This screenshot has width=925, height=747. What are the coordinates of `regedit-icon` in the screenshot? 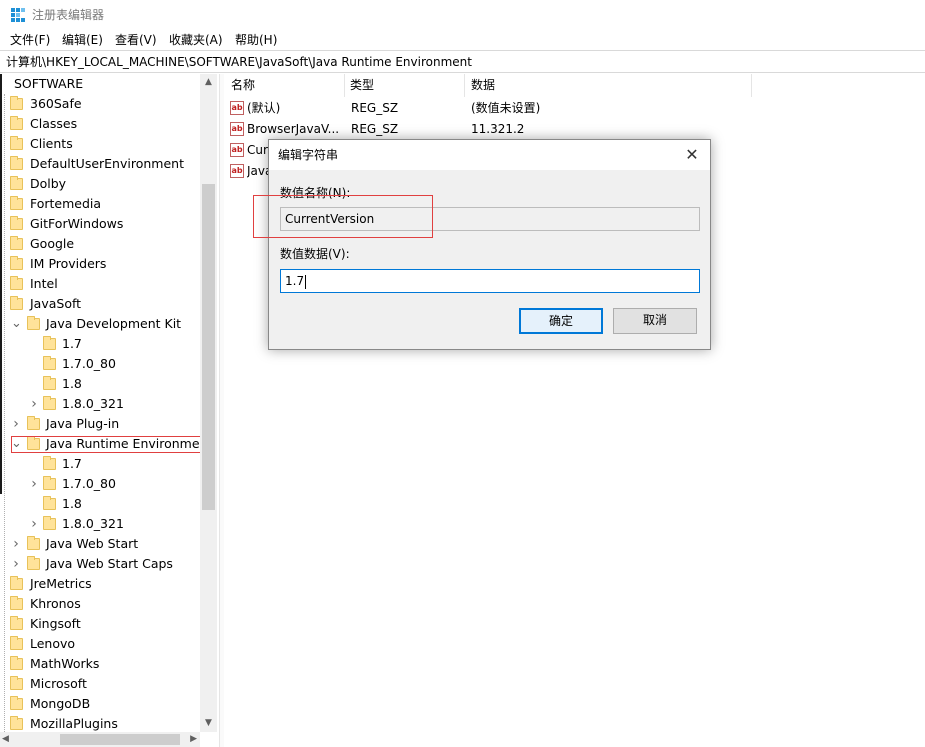 It's located at (18, 15).